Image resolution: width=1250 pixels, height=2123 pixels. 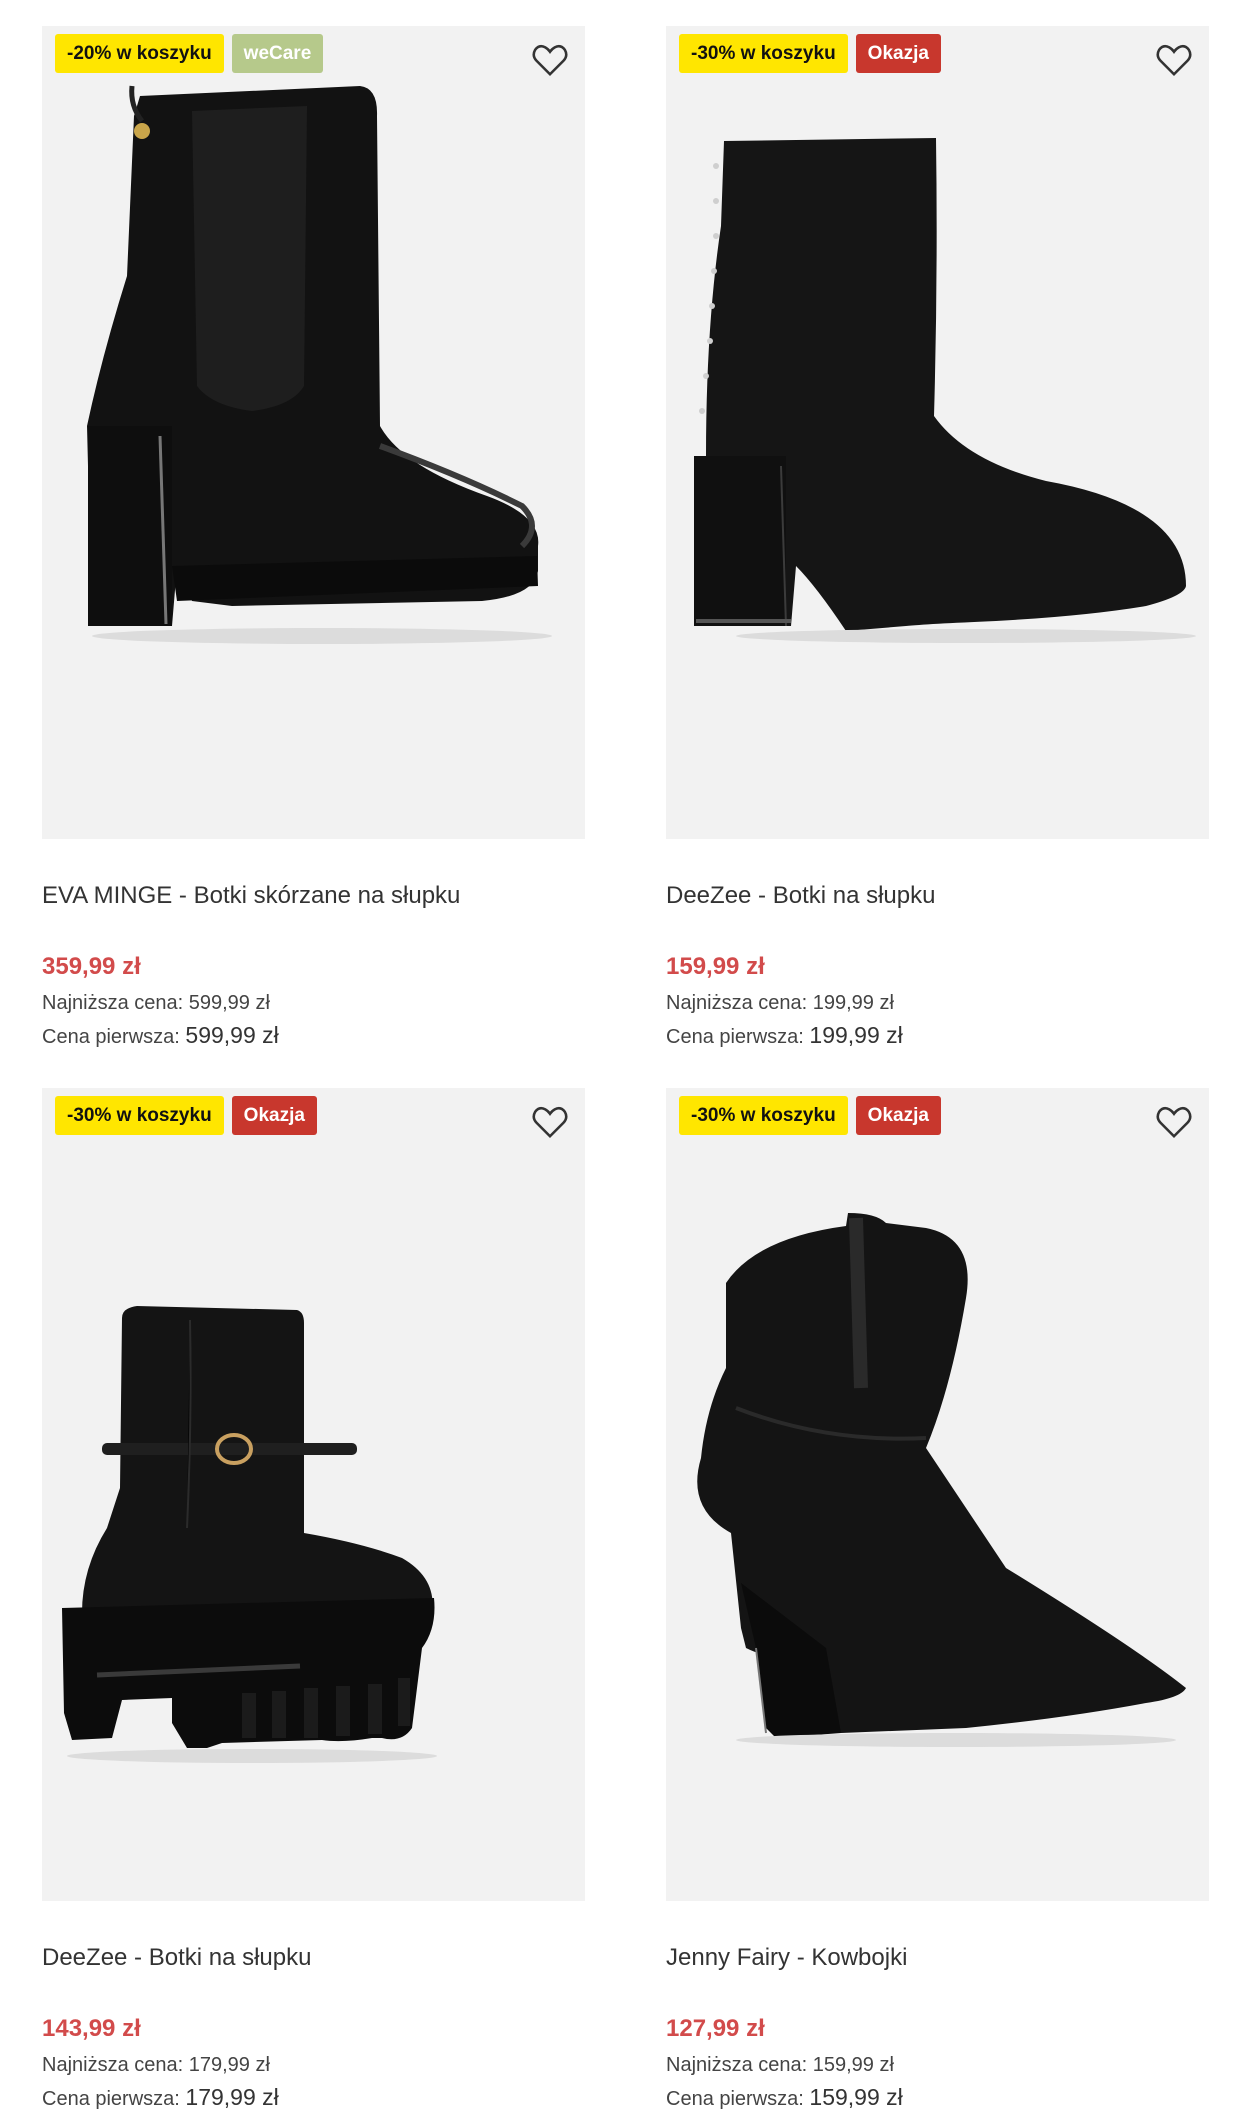 I want to click on lowest-price: Najniższa cena: 599,99 zł, so click(x=156, y=1003).